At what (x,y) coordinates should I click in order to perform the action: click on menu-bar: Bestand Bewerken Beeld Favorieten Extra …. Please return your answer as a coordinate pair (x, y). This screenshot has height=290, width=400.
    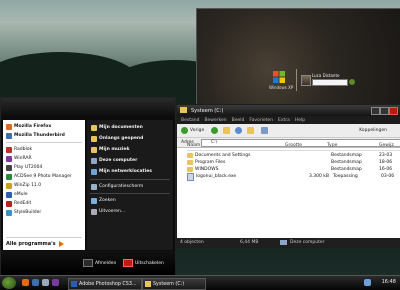
    Looking at the image, I should click on (288, 120).